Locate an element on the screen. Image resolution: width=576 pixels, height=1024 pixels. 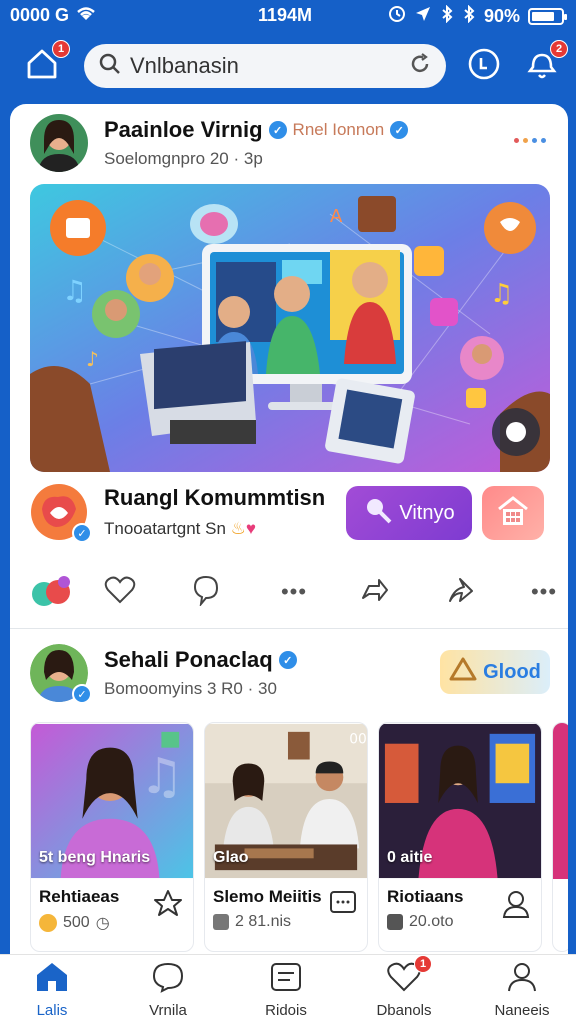
top-bar: 1 2 is located at coordinates (288, 66).